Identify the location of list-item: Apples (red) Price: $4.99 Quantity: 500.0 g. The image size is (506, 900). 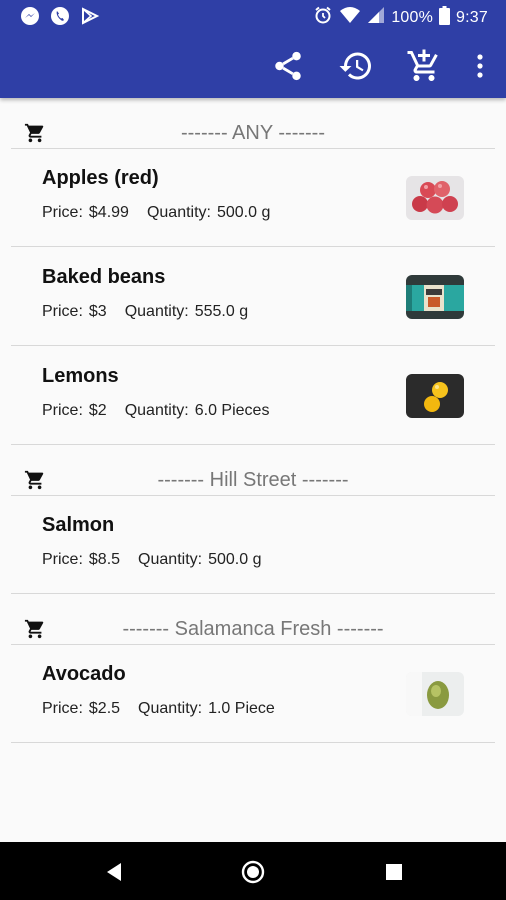
(253, 197).